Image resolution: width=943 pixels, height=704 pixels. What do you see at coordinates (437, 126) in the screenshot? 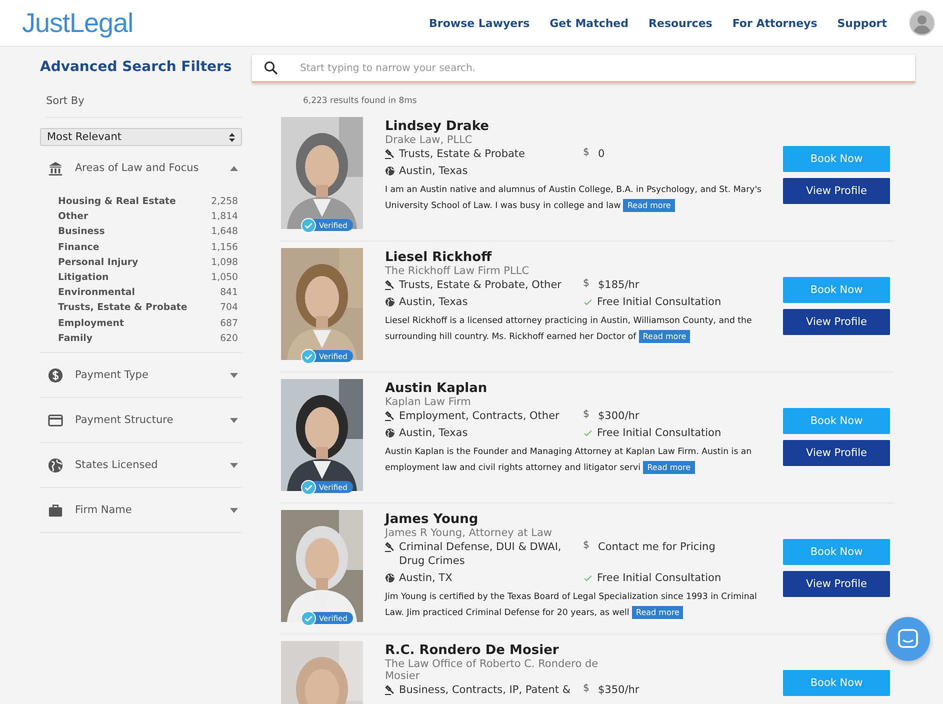
I see `lawyer-name: Lindsey Drake` at bounding box center [437, 126].